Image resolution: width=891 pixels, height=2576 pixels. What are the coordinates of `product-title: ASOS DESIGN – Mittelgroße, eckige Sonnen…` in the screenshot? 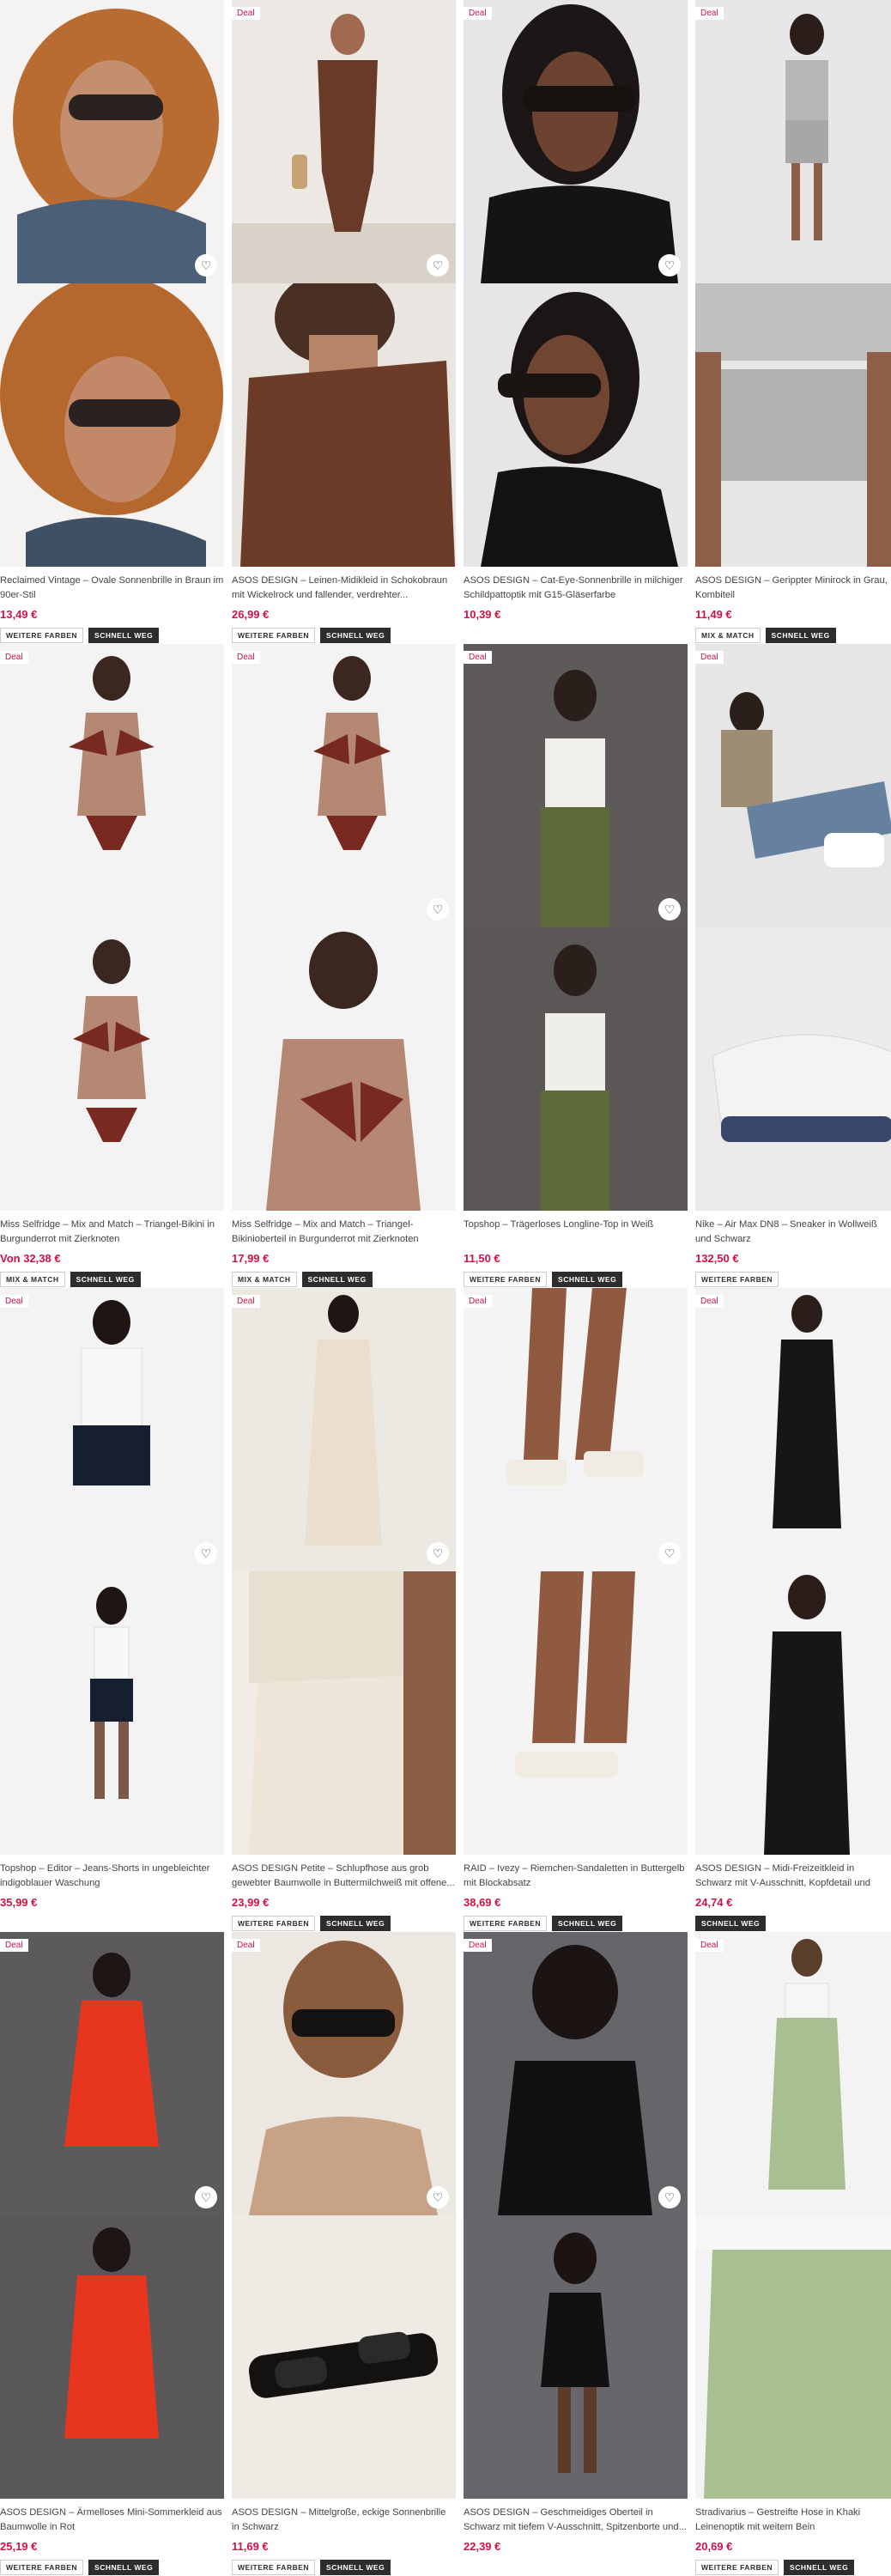 It's located at (344, 2521).